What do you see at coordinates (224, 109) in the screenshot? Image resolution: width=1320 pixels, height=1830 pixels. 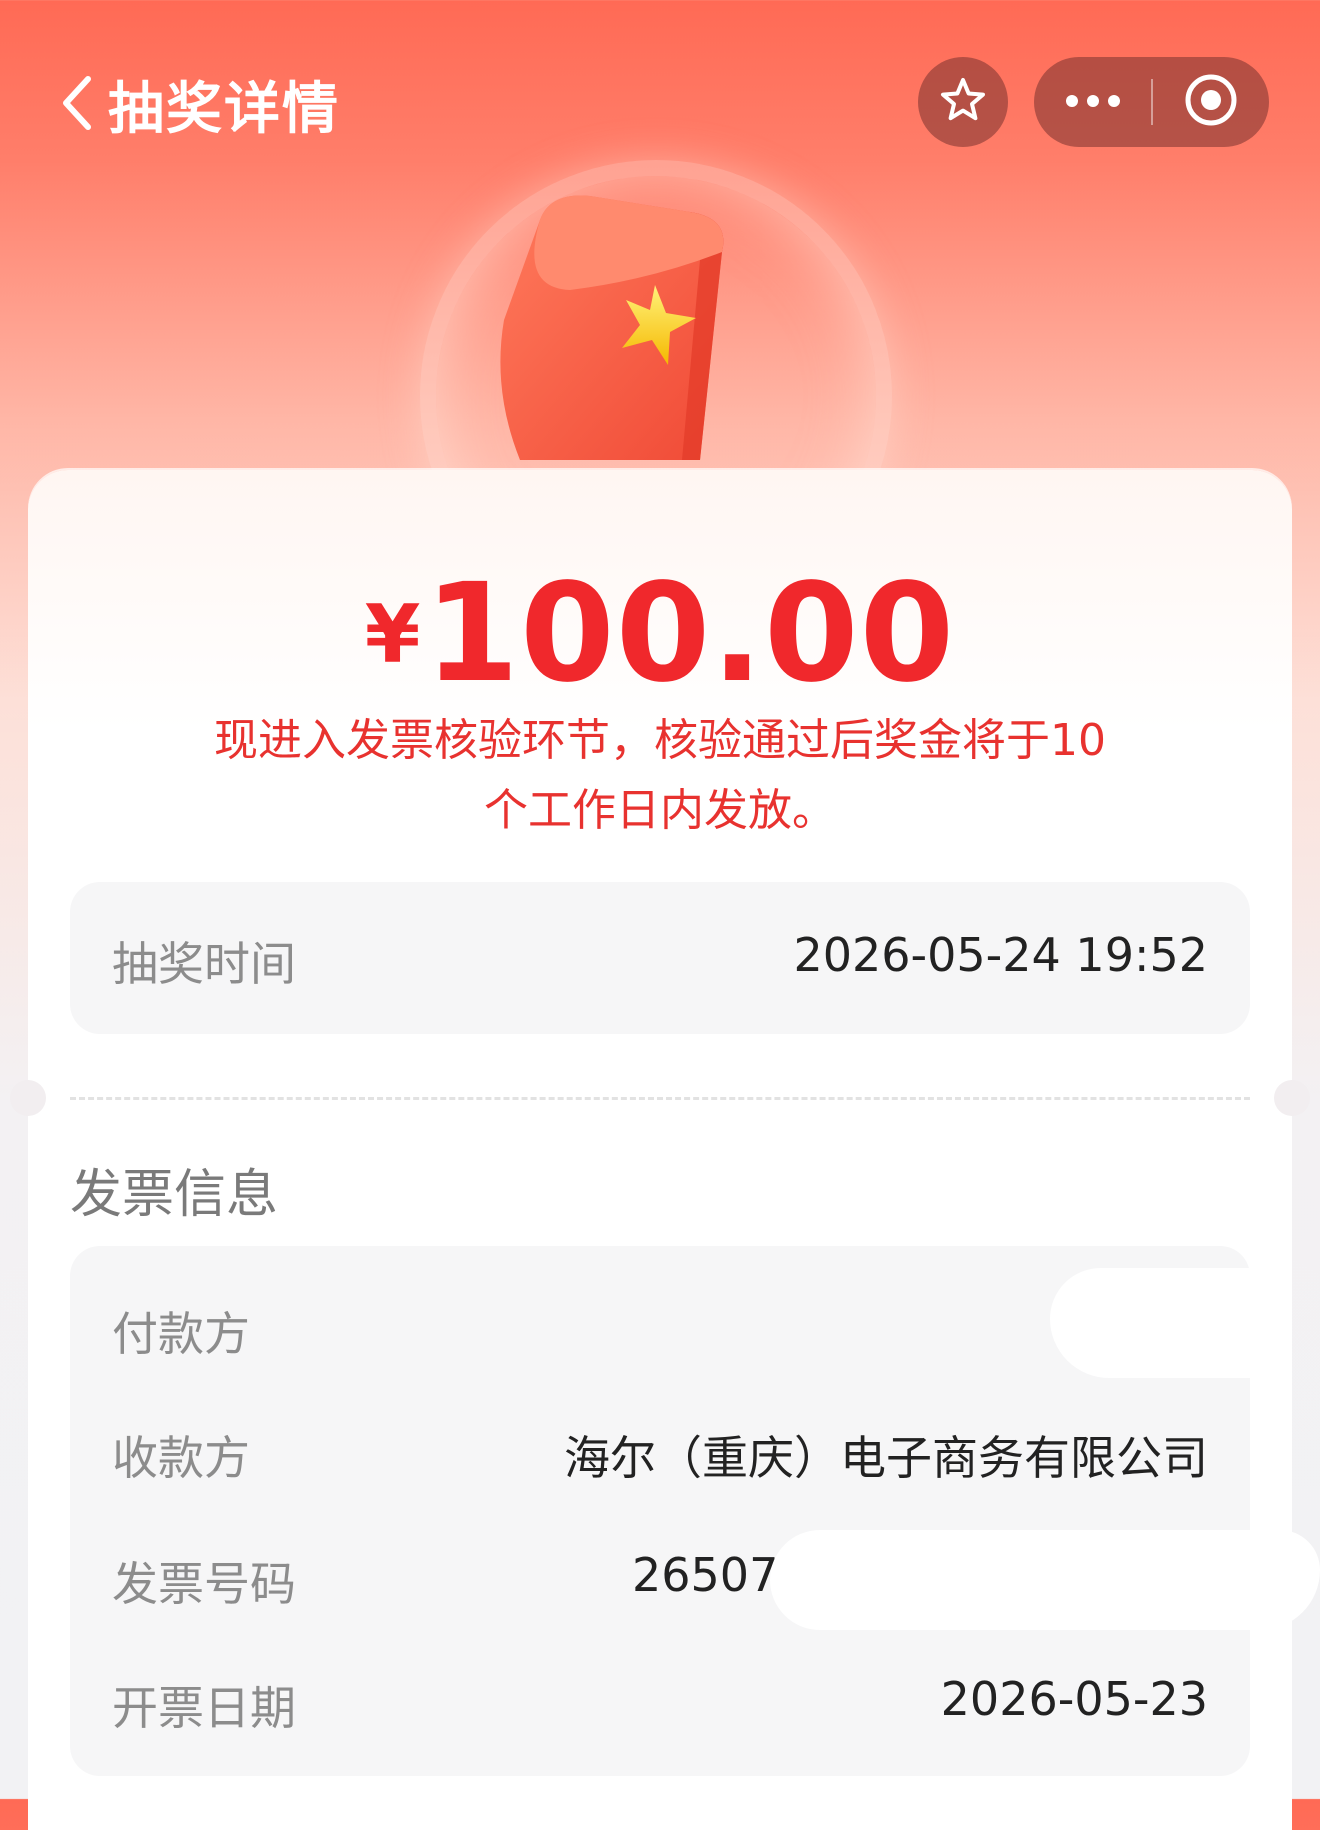 I see `page-title: 抽奖详情` at bounding box center [224, 109].